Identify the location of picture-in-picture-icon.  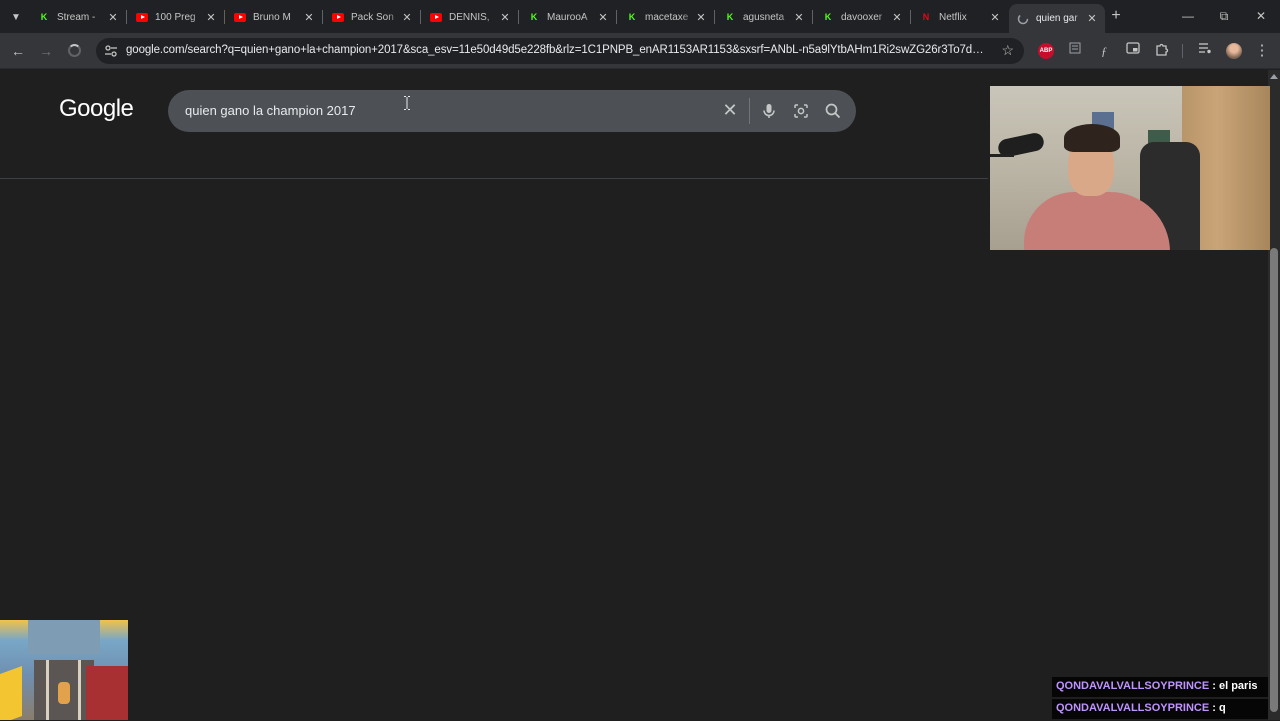
(1133, 51).